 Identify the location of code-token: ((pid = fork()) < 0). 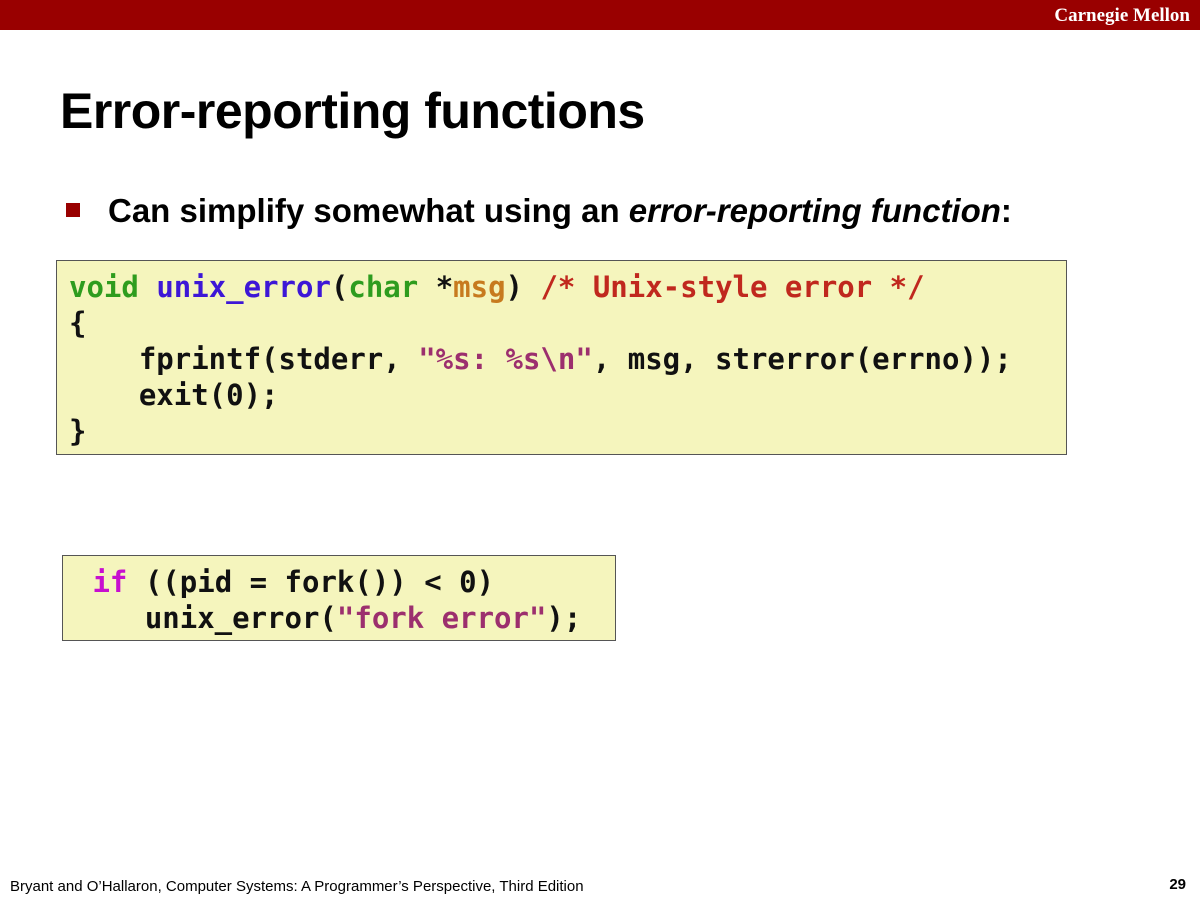
(311, 582).